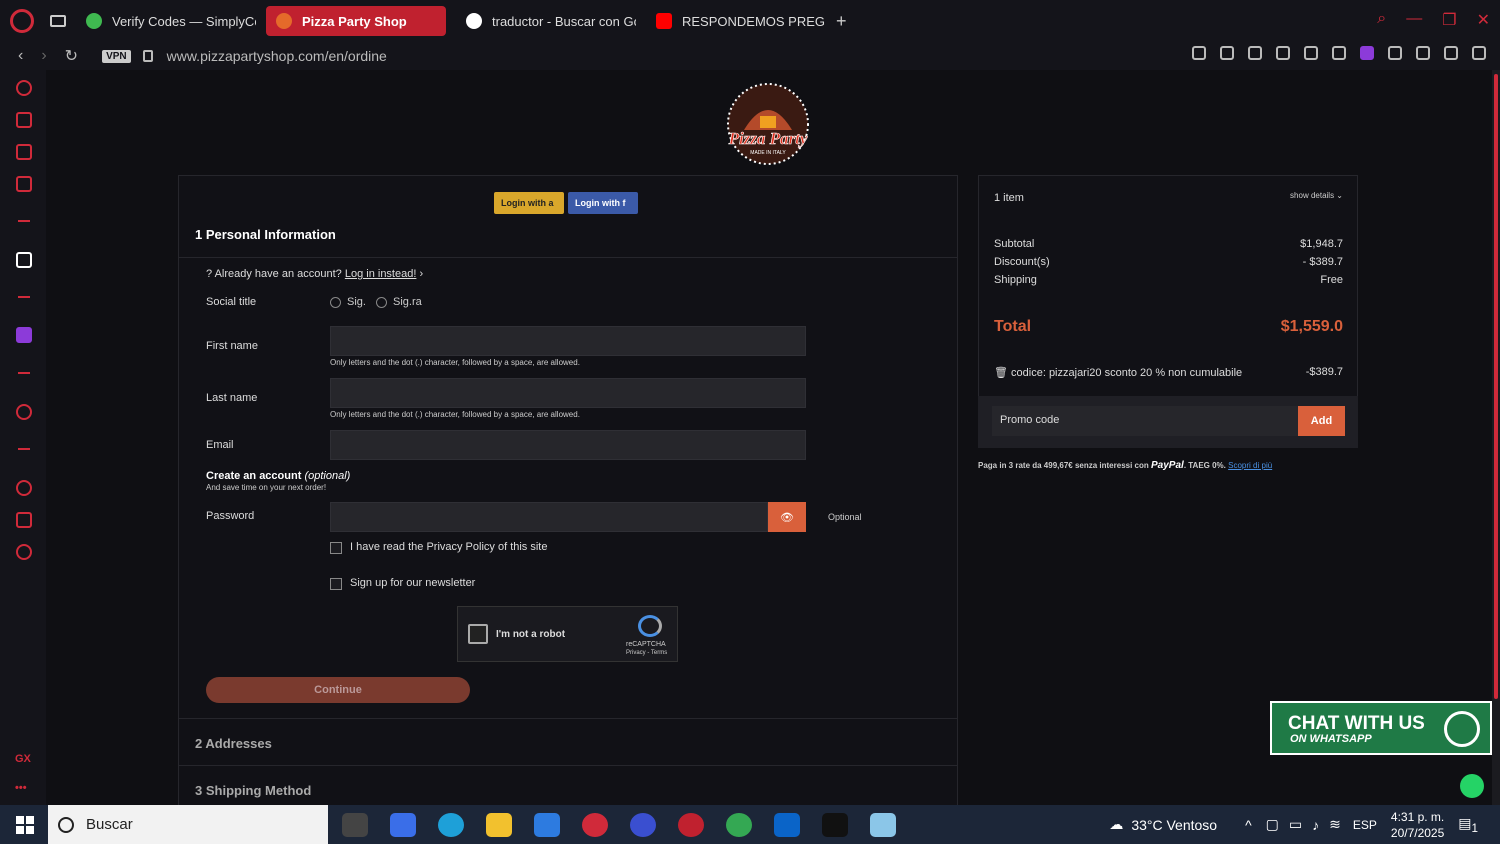  Describe the element at coordinates (338, 690) in the screenshot. I see `continue-button: Continue` at that location.